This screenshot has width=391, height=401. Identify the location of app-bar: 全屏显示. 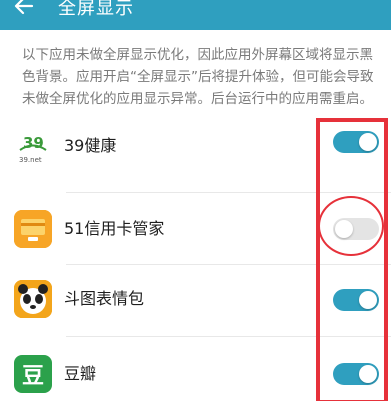
(195, 15).